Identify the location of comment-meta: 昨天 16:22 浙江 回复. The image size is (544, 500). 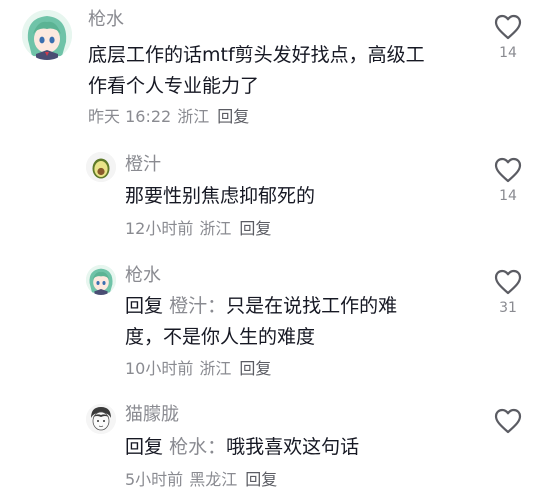
(168, 117).